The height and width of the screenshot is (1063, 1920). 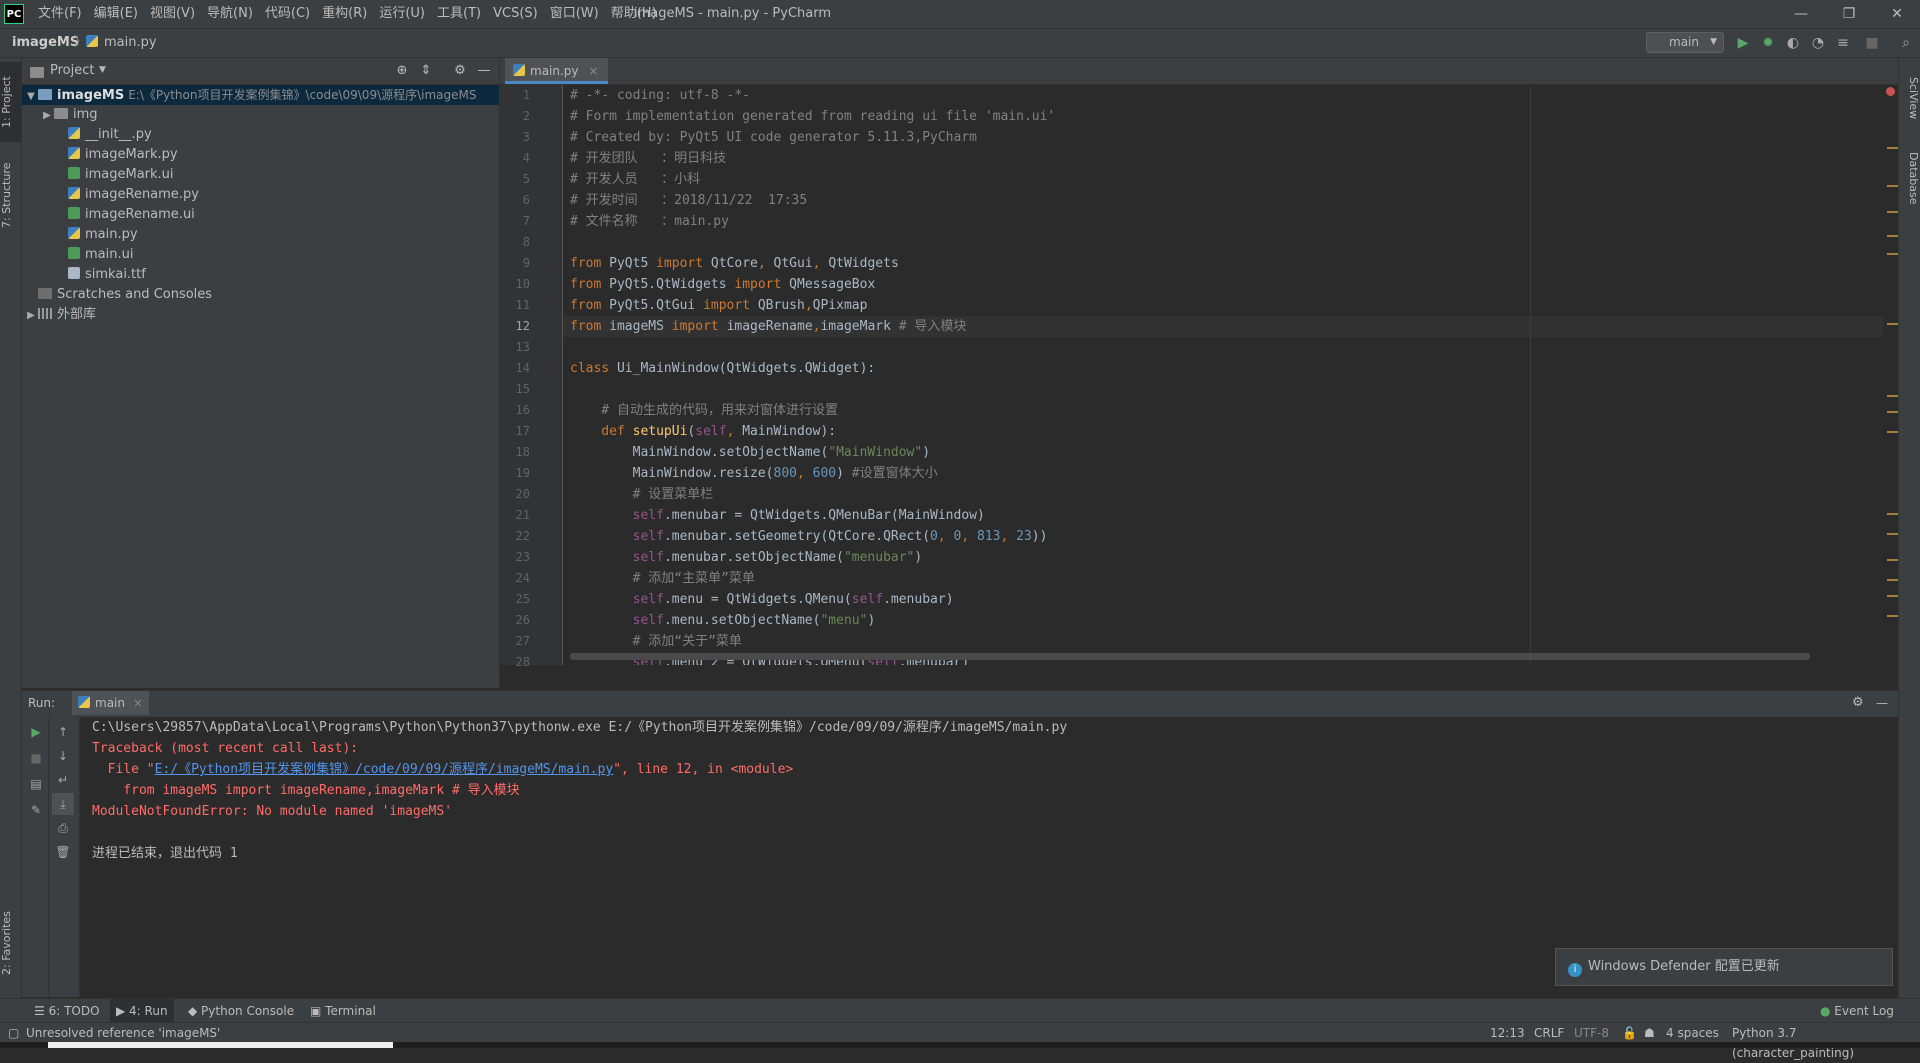 What do you see at coordinates (656, 641) in the screenshot?
I see `code-line: # 添加“关于”菜单` at bounding box center [656, 641].